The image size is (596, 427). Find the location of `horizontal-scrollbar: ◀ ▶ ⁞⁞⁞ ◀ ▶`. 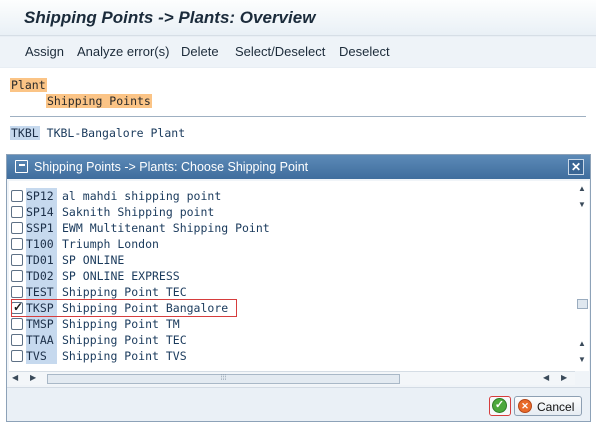

horizontal-scrollbar: ◀ ▶ ⁞⁞⁞ ◀ ▶ is located at coordinates (292, 378).